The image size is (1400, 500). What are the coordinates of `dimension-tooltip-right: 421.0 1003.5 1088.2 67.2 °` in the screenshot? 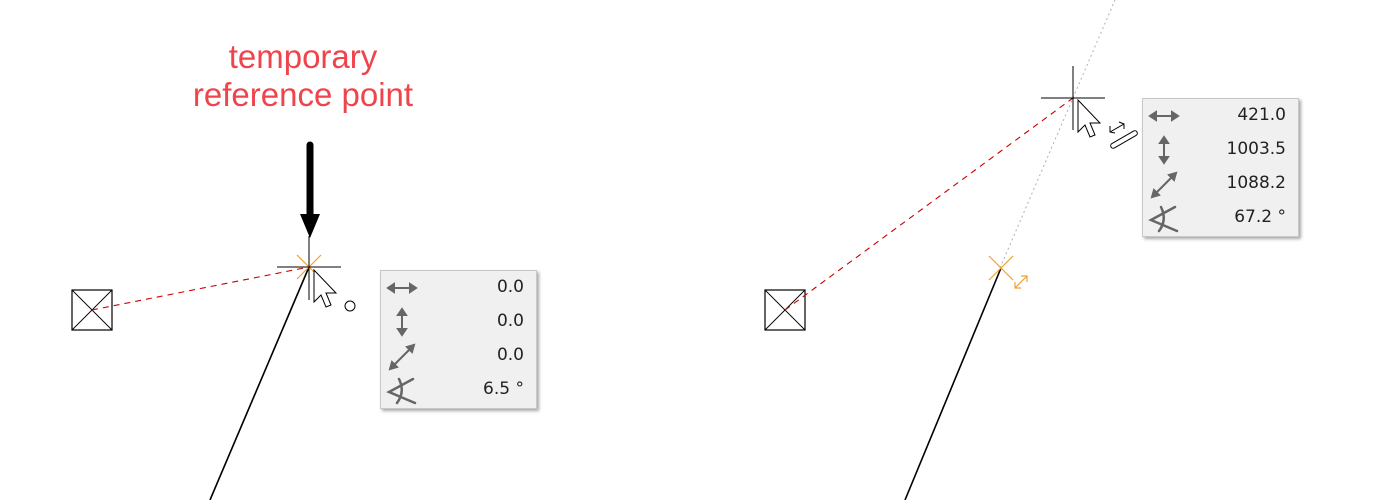 It's located at (1220, 167).